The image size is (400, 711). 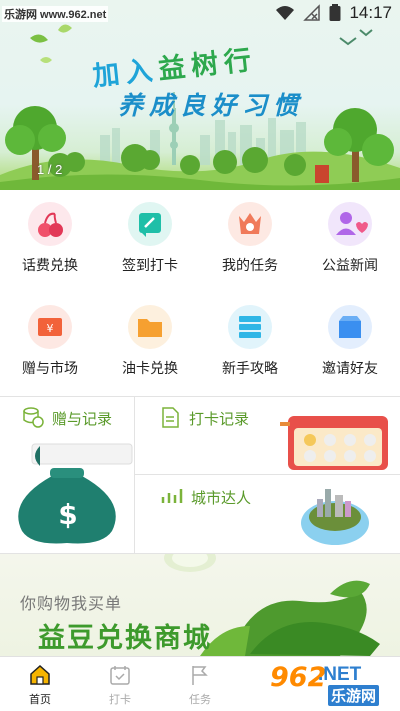 I want to click on grid-item-checkin: 签到打卡, so click(x=150, y=240).